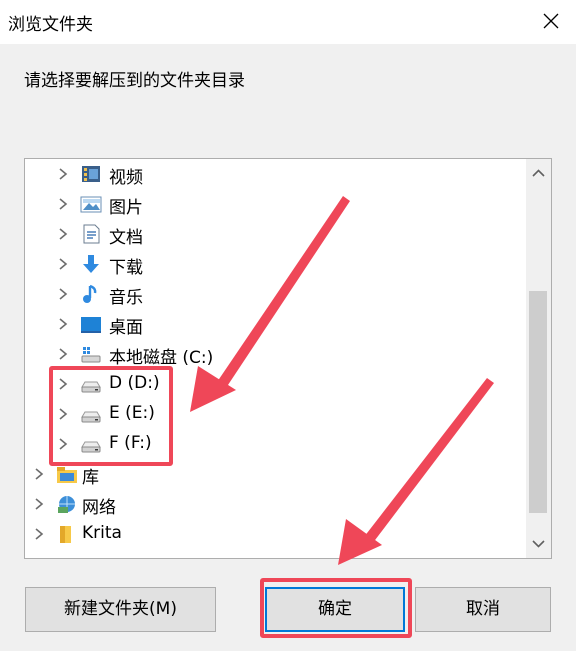  What do you see at coordinates (276, 174) in the screenshot?
I see `tree-item: 视频` at bounding box center [276, 174].